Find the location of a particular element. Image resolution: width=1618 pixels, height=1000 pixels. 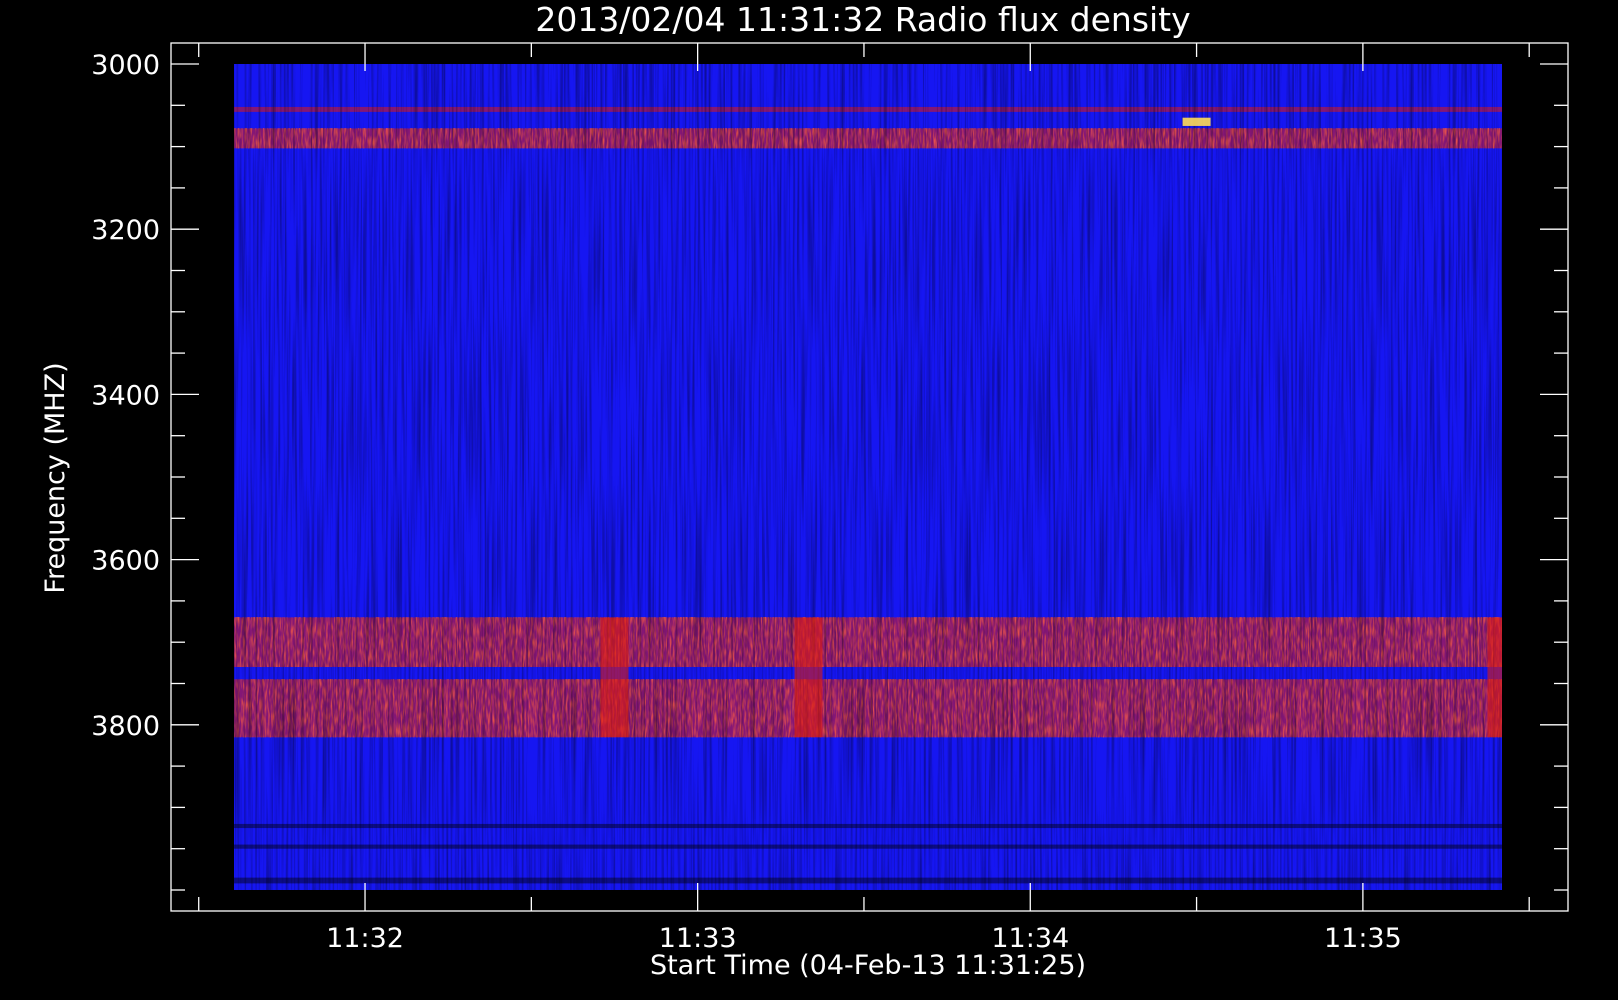

y-tick-label: 3800 is located at coordinates (125, 726).